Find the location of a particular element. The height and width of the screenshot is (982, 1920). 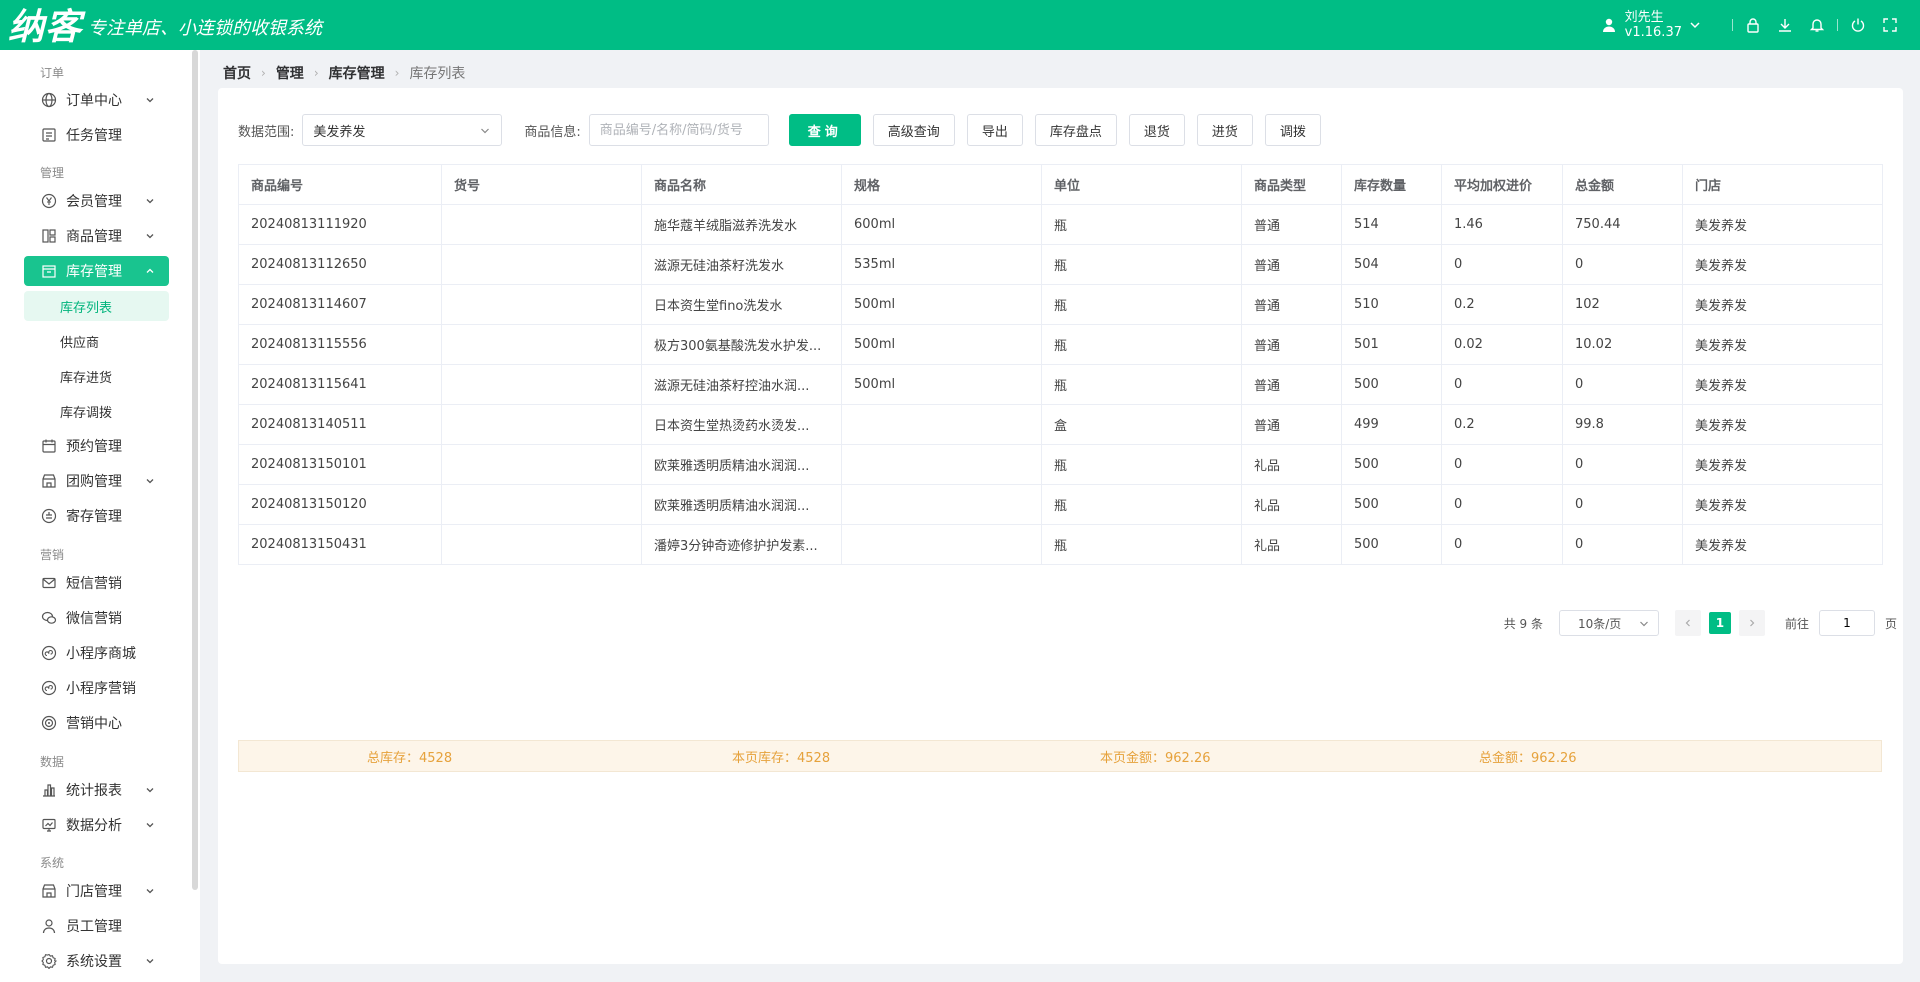

column-header: 单位 is located at coordinates (1141, 184).